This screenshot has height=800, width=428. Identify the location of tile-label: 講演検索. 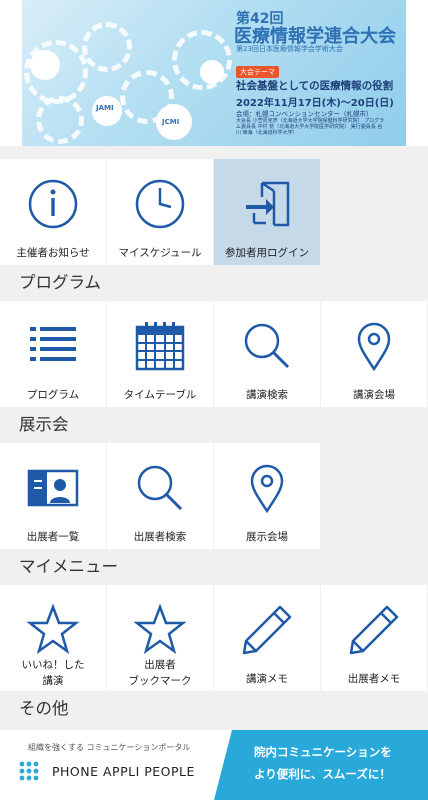
(267, 395).